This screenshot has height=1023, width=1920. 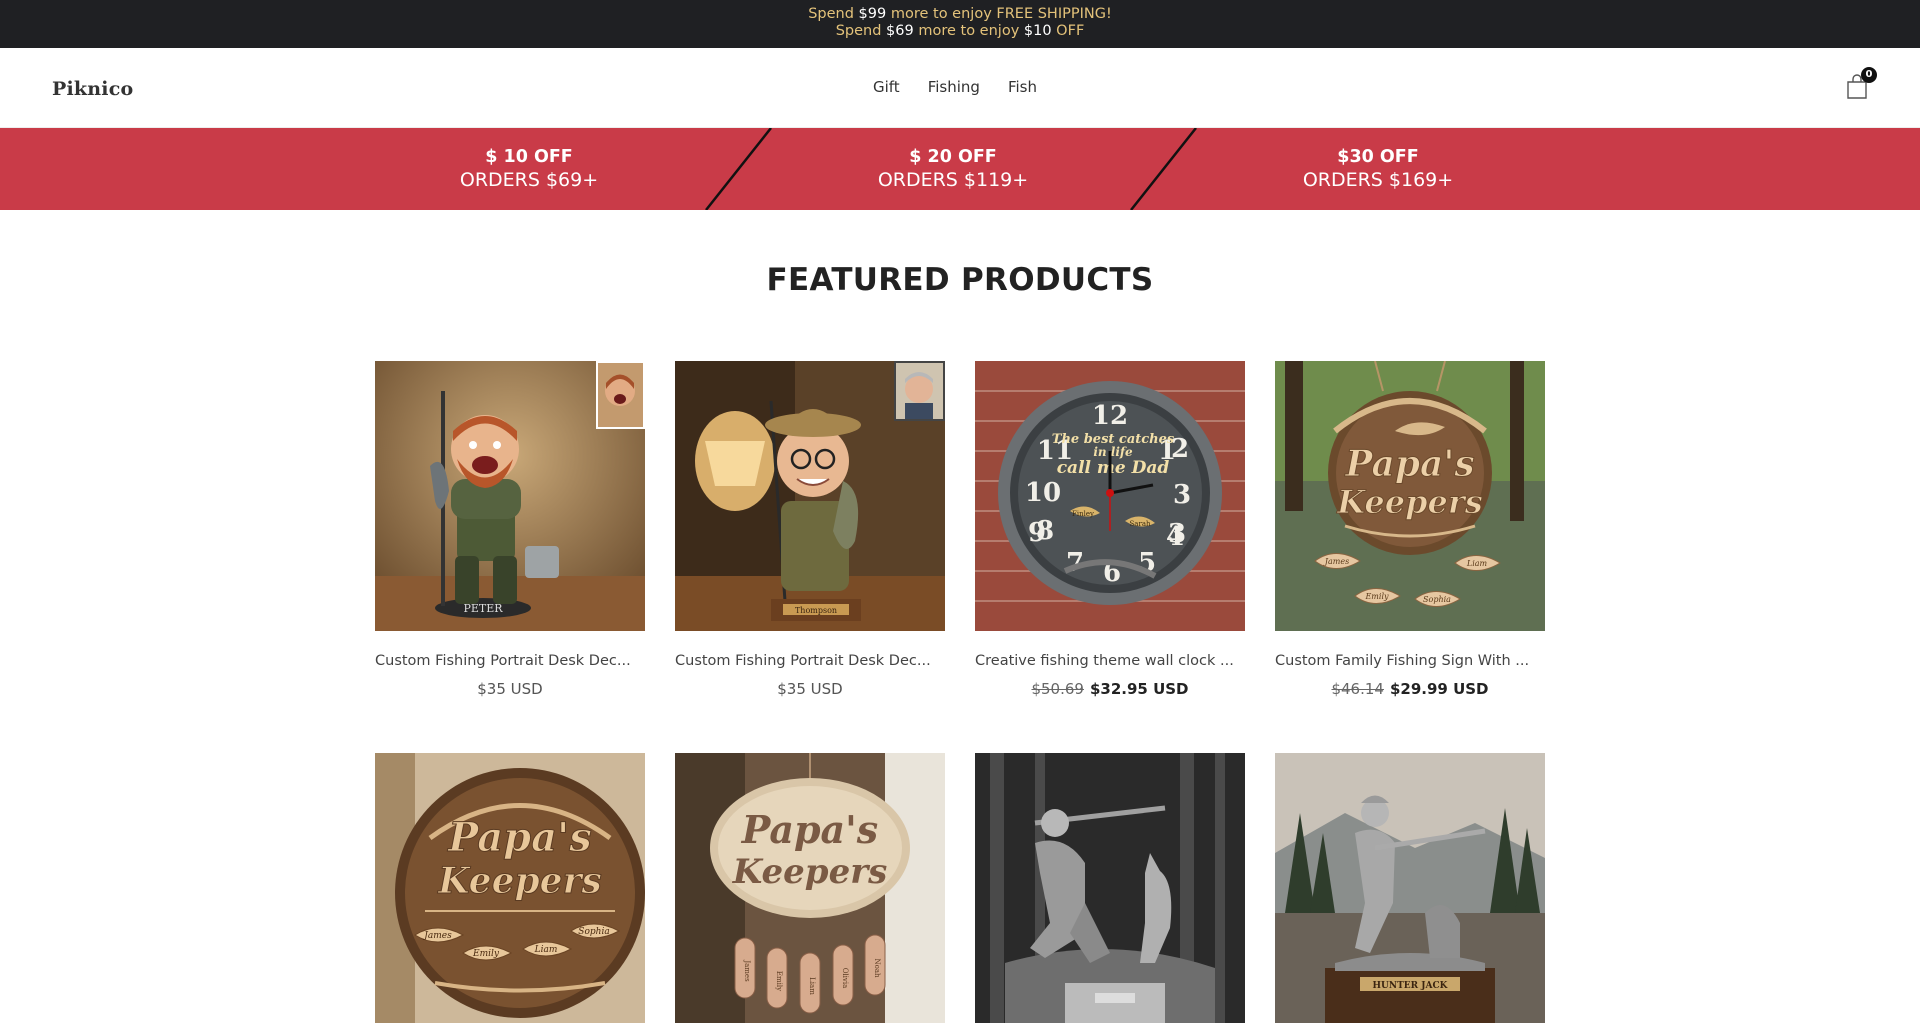 I want to click on promo-threshold: ORDERS $169+, so click(x=1378, y=180).